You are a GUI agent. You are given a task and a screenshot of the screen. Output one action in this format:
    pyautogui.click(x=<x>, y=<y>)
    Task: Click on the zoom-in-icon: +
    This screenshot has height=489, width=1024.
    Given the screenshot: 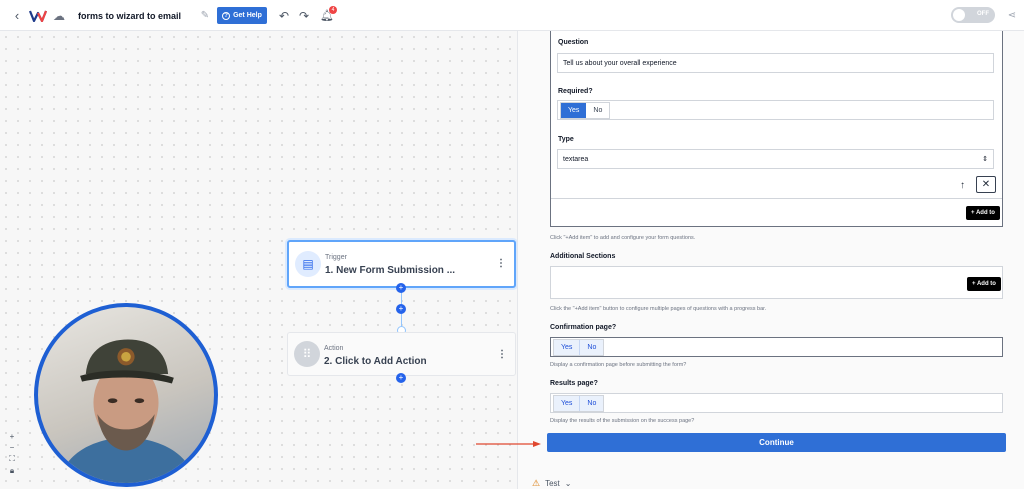 What is the action you would take?
    pyautogui.click(x=12, y=436)
    